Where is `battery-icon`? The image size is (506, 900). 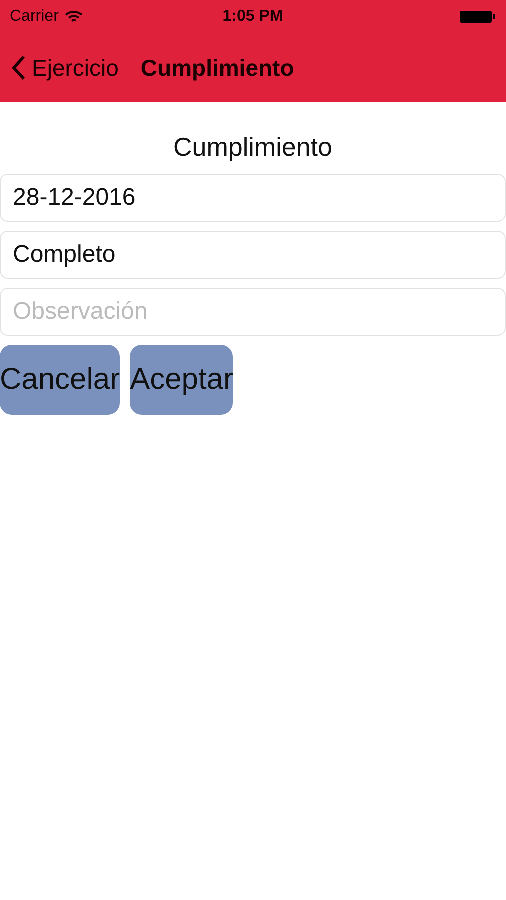 battery-icon is located at coordinates (478, 17).